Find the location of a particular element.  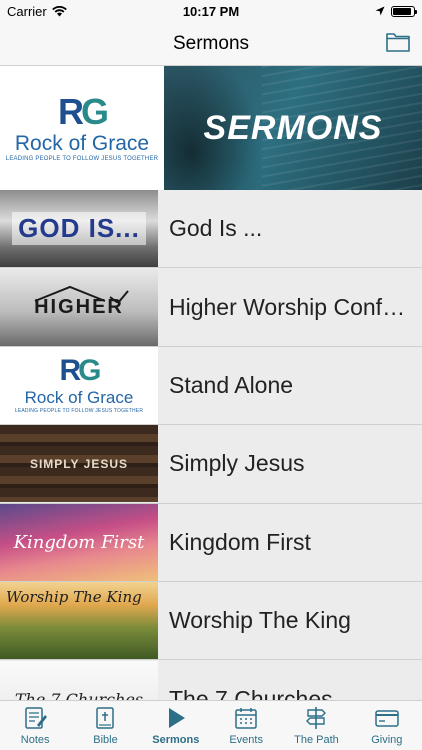

thumbnail-text: Rock of Grace is located at coordinates (79, 398).